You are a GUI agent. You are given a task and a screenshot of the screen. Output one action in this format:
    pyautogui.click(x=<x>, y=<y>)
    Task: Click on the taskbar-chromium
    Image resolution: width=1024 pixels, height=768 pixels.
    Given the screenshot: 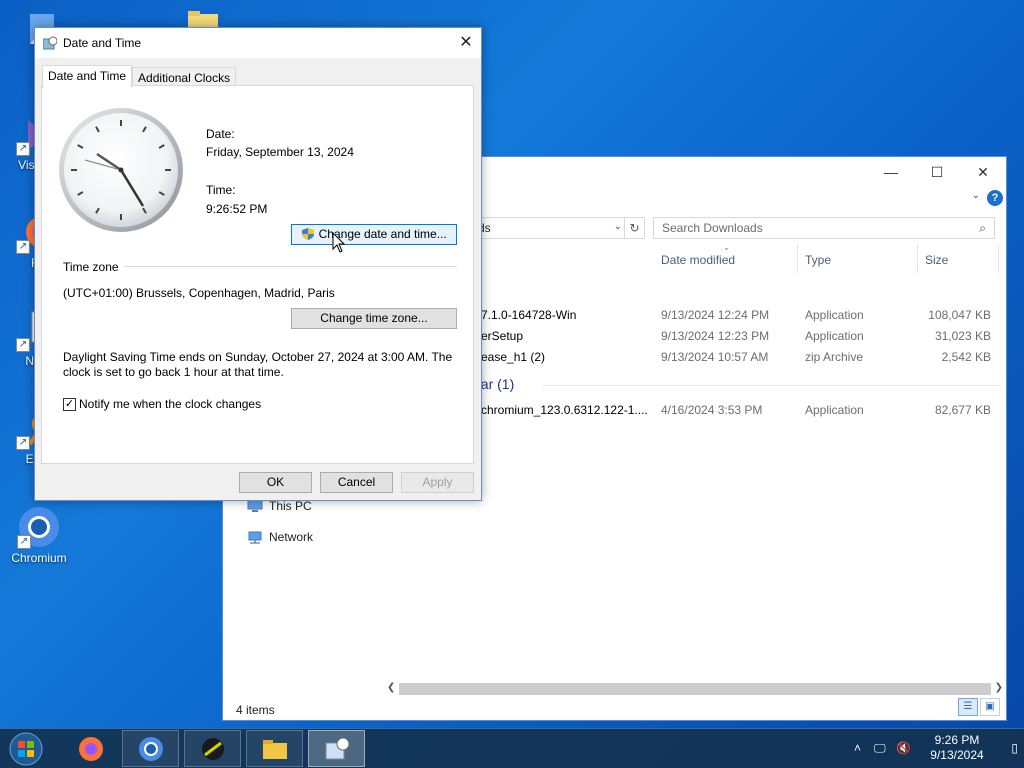 What is the action you would take?
    pyautogui.click(x=150, y=748)
    